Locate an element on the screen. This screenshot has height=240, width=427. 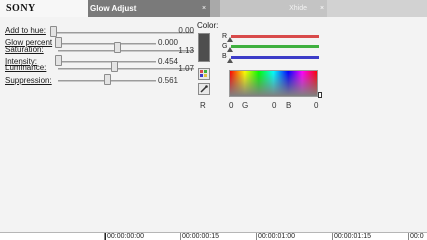
luminance-slider-thumb is located at coordinates (114, 66).